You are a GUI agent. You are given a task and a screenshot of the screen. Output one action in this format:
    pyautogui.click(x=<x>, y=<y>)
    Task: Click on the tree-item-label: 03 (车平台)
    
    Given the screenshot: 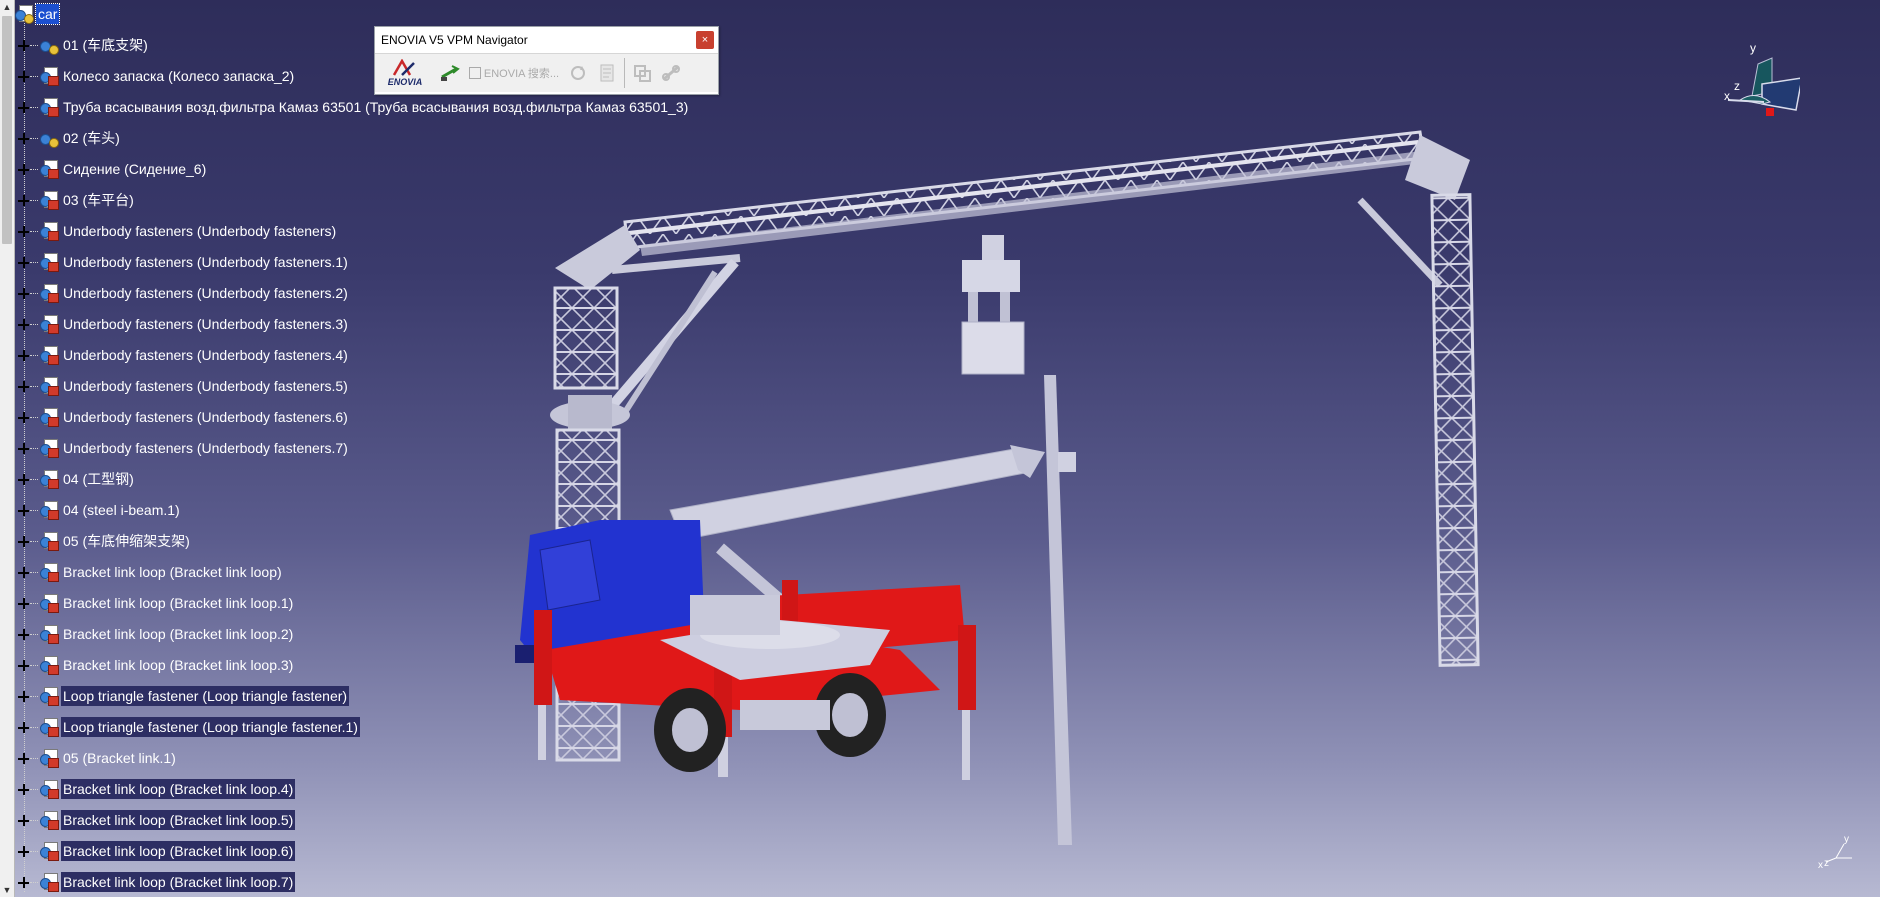 What is the action you would take?
    pyautogui.click(x=98, y=200)
    